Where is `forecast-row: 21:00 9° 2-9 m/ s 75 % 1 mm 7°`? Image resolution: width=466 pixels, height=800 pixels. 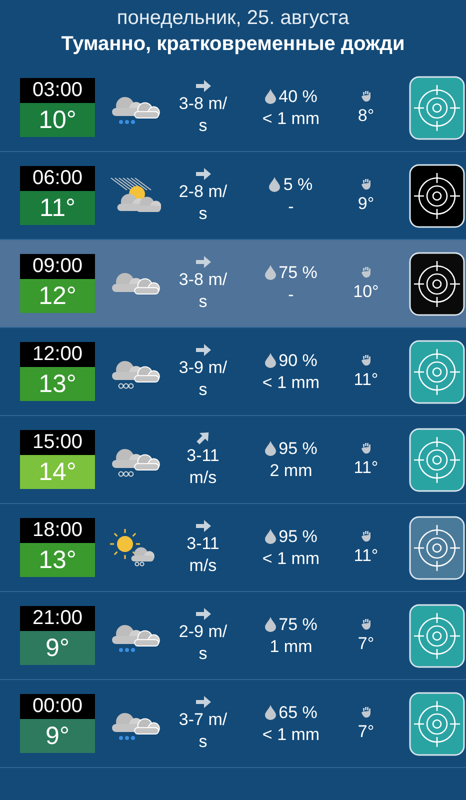
forecast-row: 21:00 9° 2-9 m/ s 75 % 1 mm 7° is located at coordinates (233, 636).